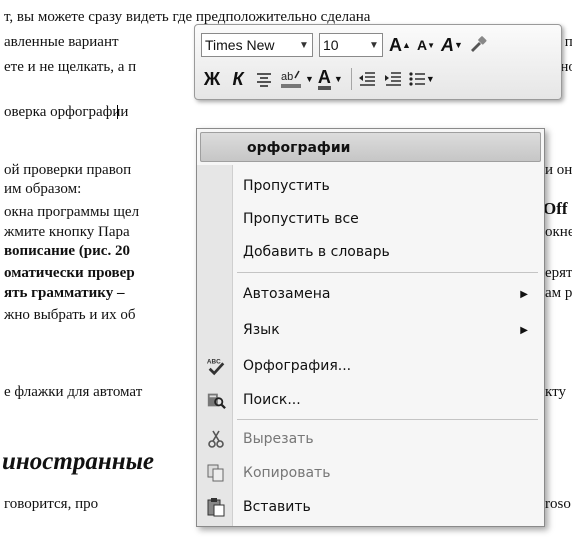  I want to click on doc-line: говорится, про, so click(51, 504).